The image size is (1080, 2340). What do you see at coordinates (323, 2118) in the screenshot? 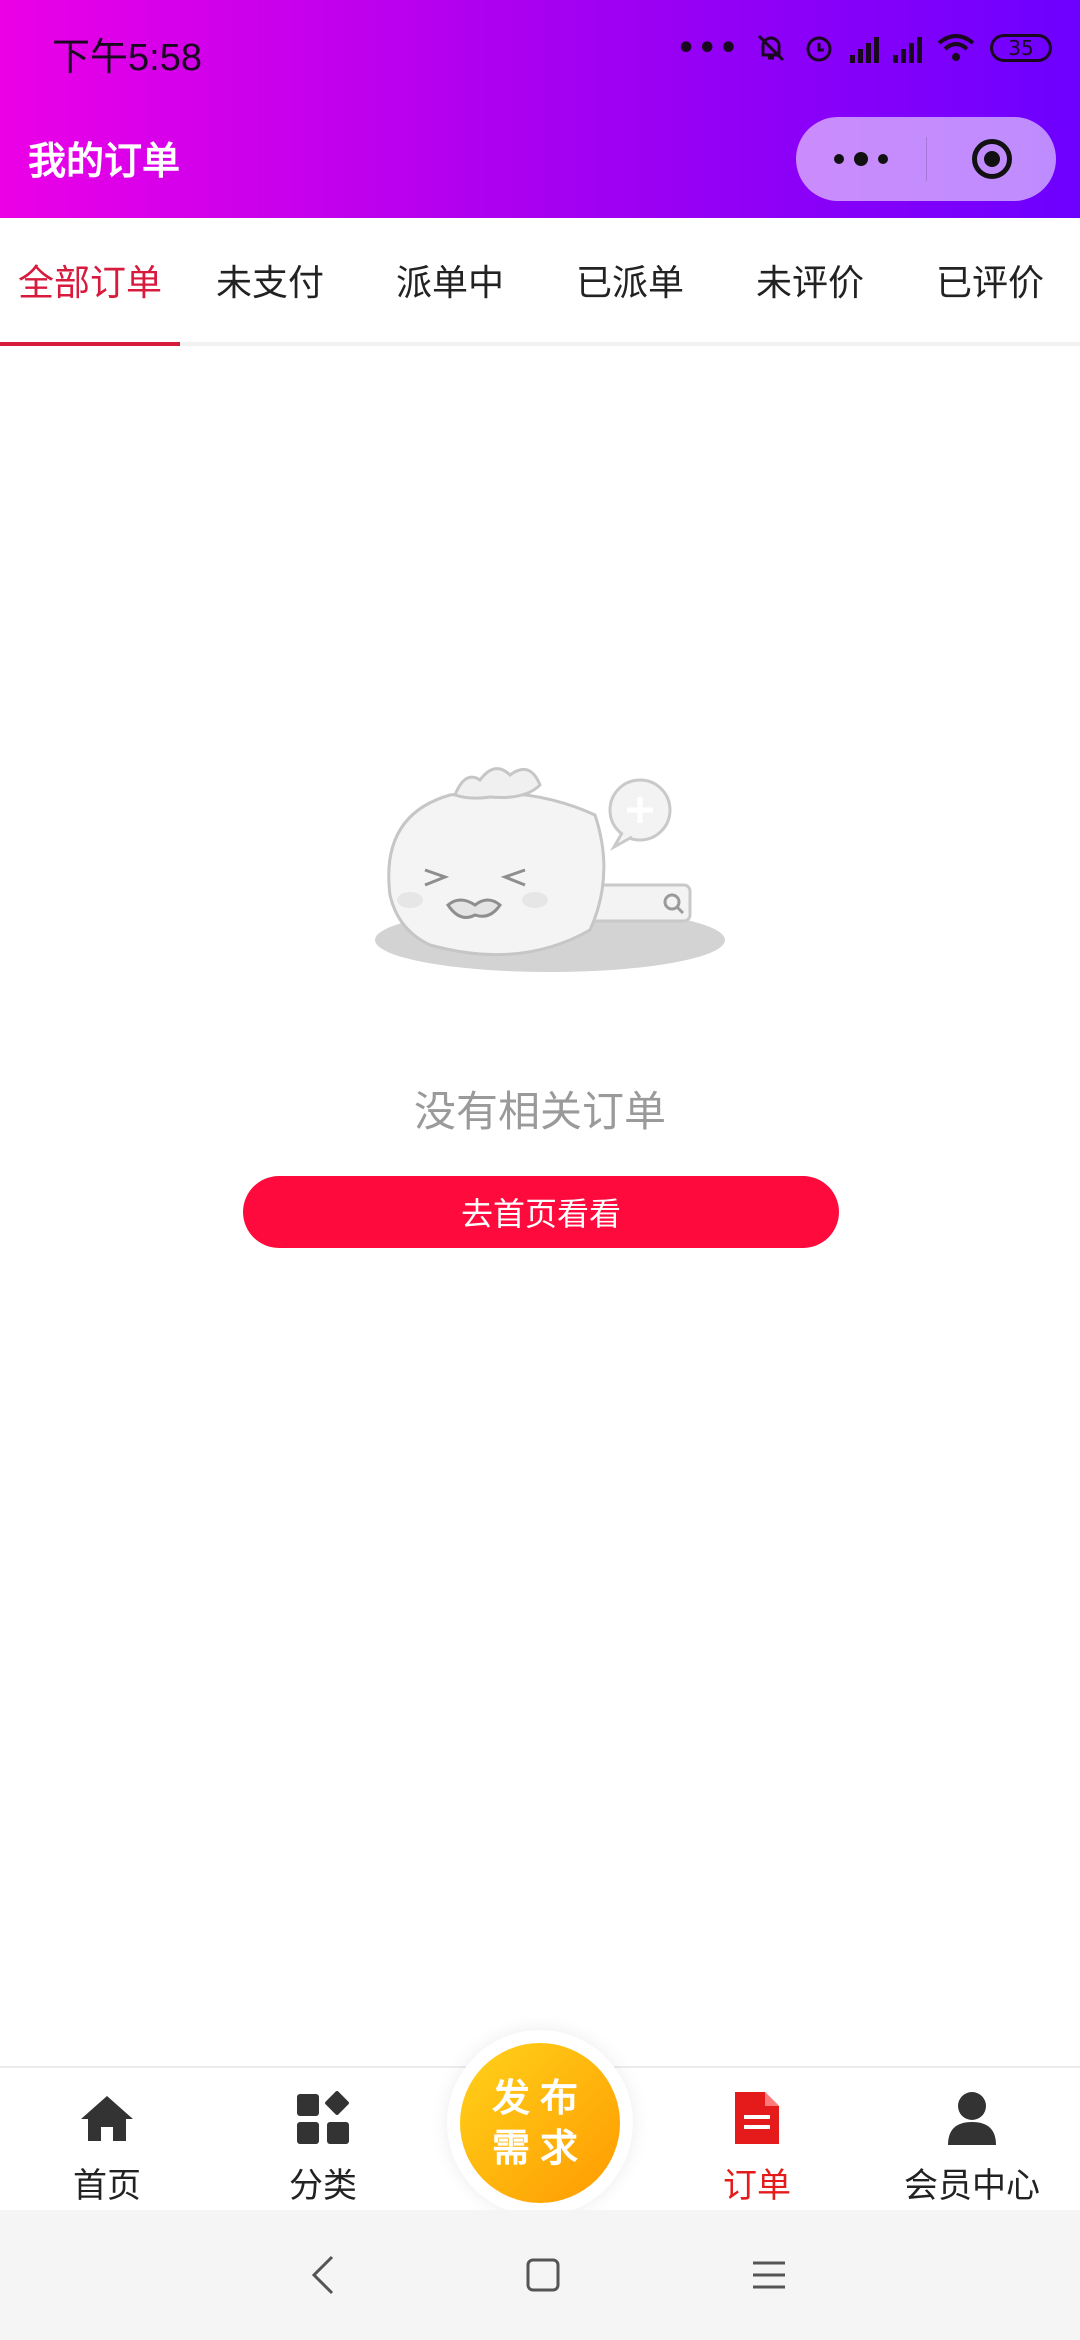
I see `category-icon` at bounding box center [323, 2118].